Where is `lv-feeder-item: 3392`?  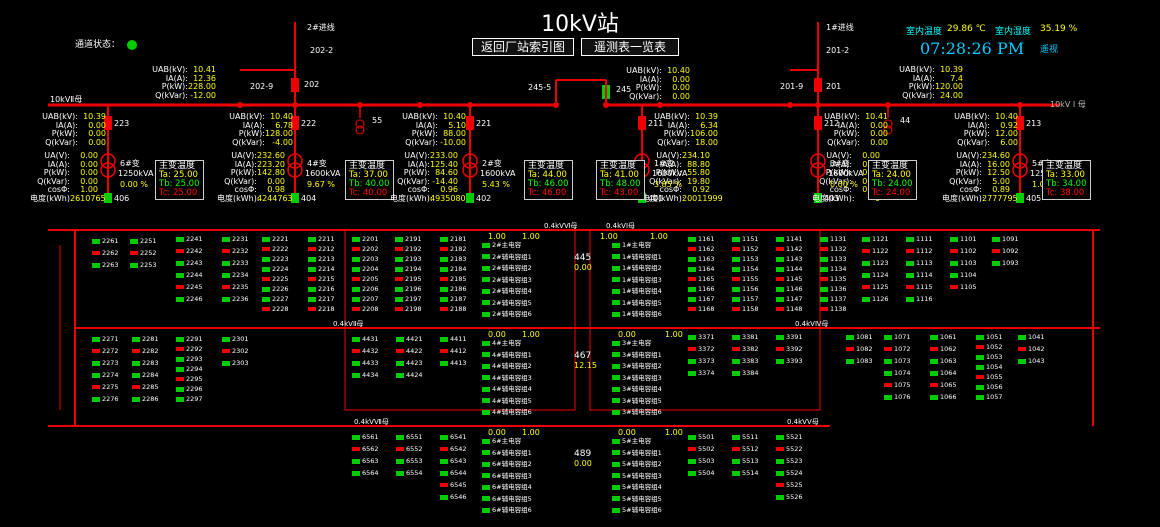 lv-feeder-item: 3392 is located at coordinates (789, 349).